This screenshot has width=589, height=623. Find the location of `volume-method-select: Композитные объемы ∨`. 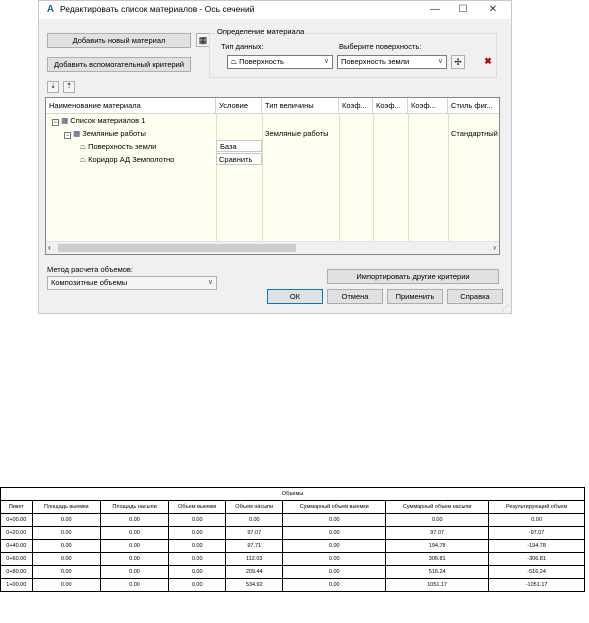

volume-method-select: Композитные объемы ∨ is located at coordinates (132, 283).